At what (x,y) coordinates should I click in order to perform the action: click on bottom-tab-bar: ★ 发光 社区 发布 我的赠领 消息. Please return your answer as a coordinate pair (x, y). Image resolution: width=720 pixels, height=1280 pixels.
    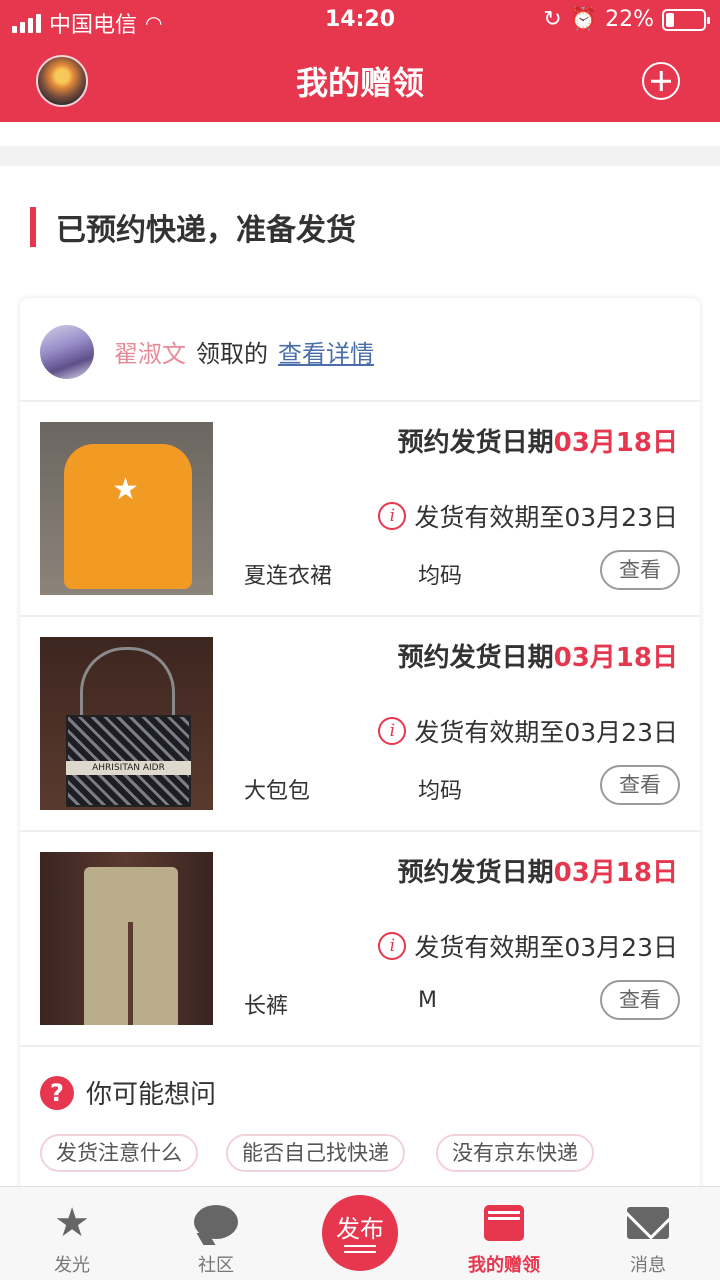
    Looking at the image, I should click on (360, 1233).